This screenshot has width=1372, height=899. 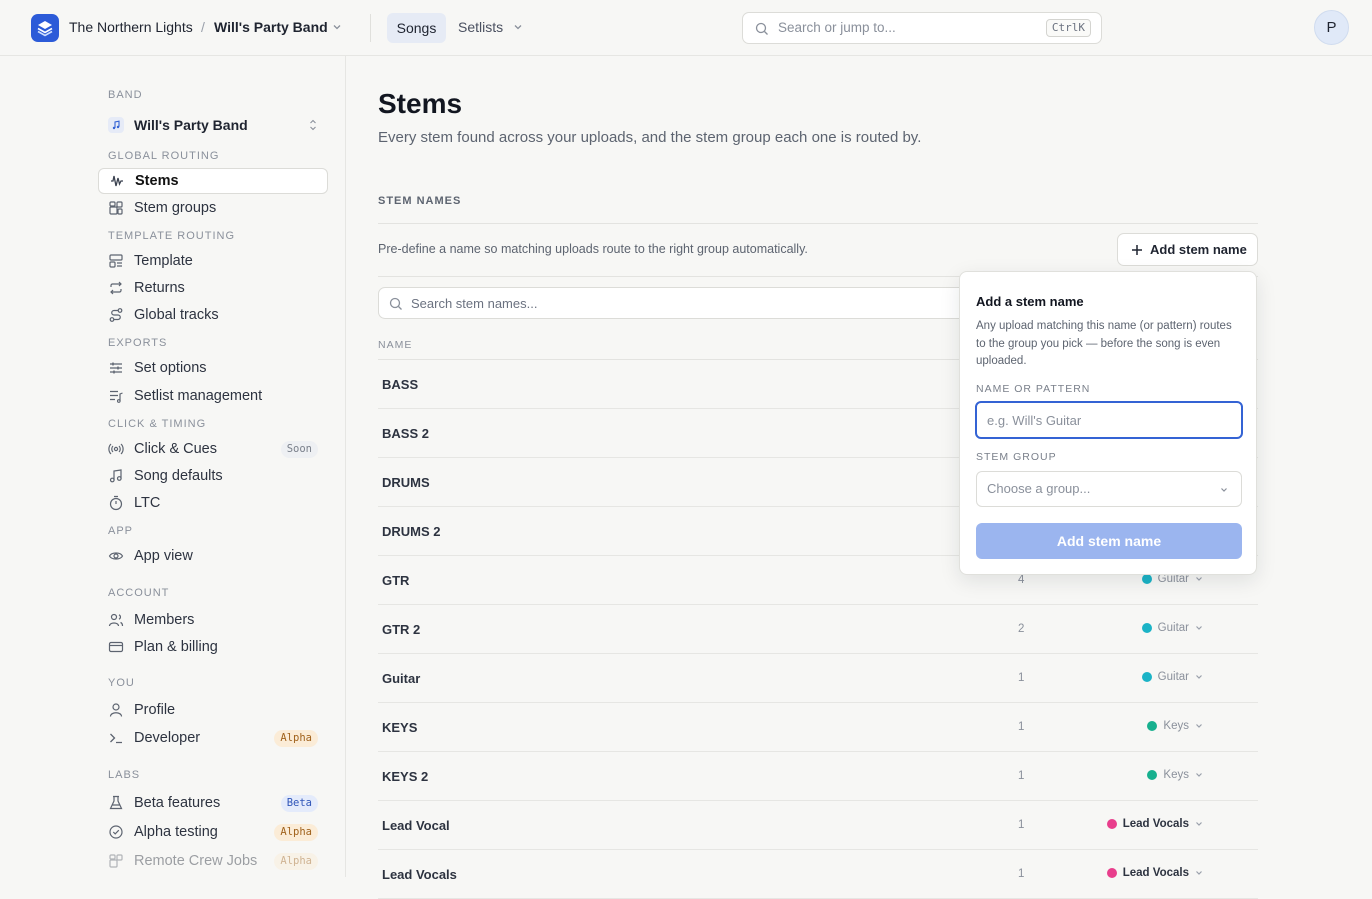 I want to click on stem-name: GTR, so click(x=396, y=580).